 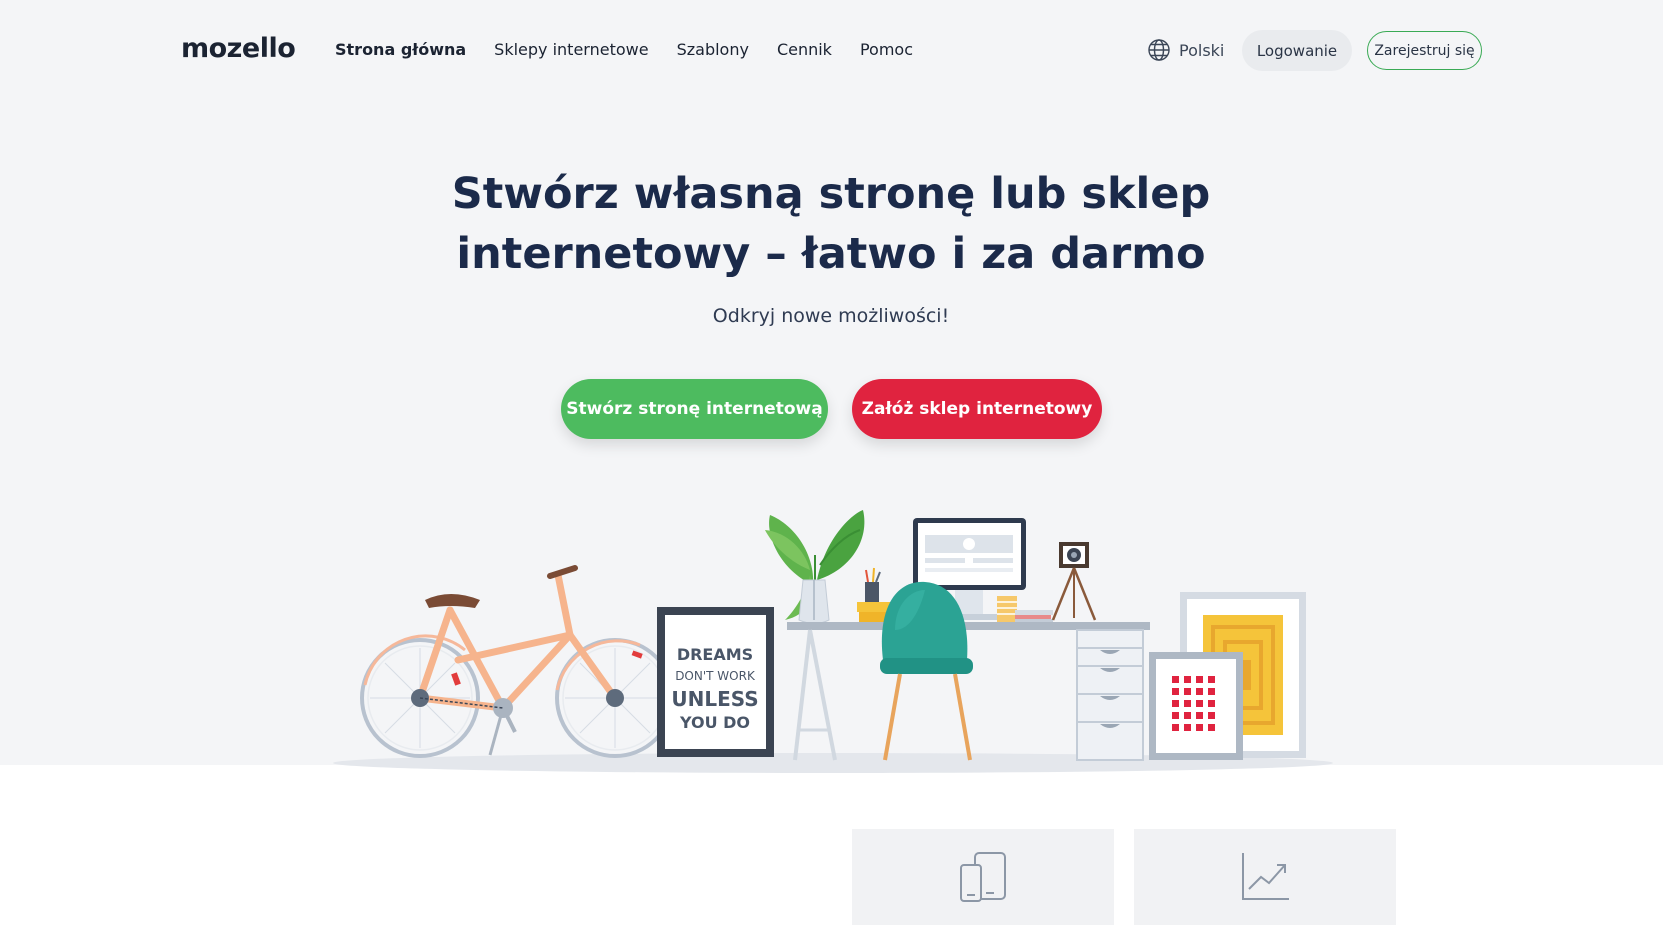 I want to click on growth-chart-icon, so click(x=1265, y=876).